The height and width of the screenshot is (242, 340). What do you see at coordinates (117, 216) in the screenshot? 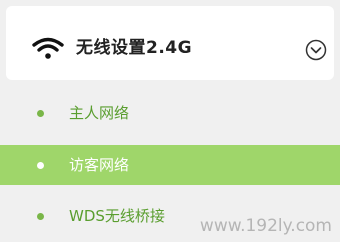
I see `menu-item-label: WDS无线桥接` at bounding box center [117, 216].